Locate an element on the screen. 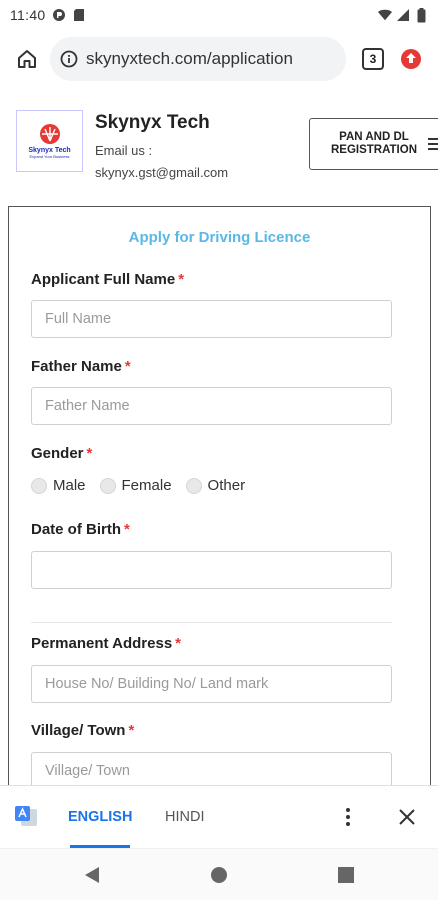 Image resolution: width=438 pixels, height=900 pixels. url-text: skynyxtech.com/application is located at coordinates (189, 58).